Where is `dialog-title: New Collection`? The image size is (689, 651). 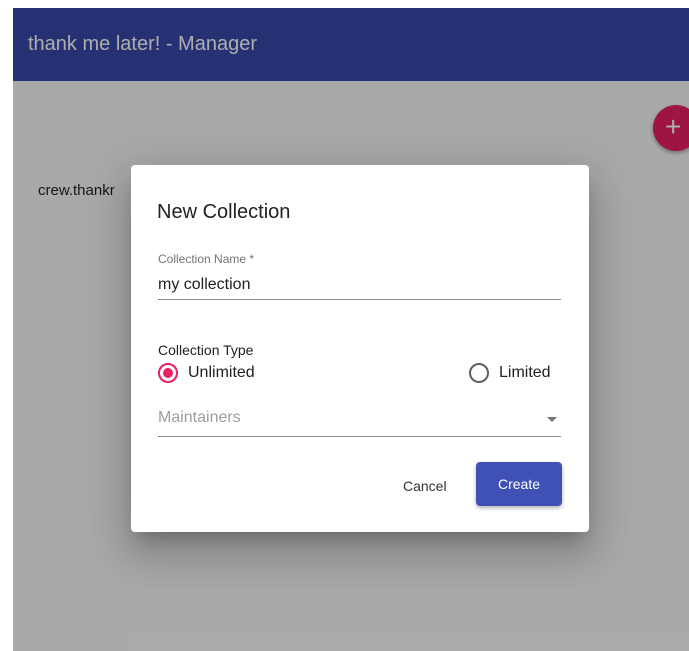 dialog-title: New Collection is located at coordinates (224, 212).